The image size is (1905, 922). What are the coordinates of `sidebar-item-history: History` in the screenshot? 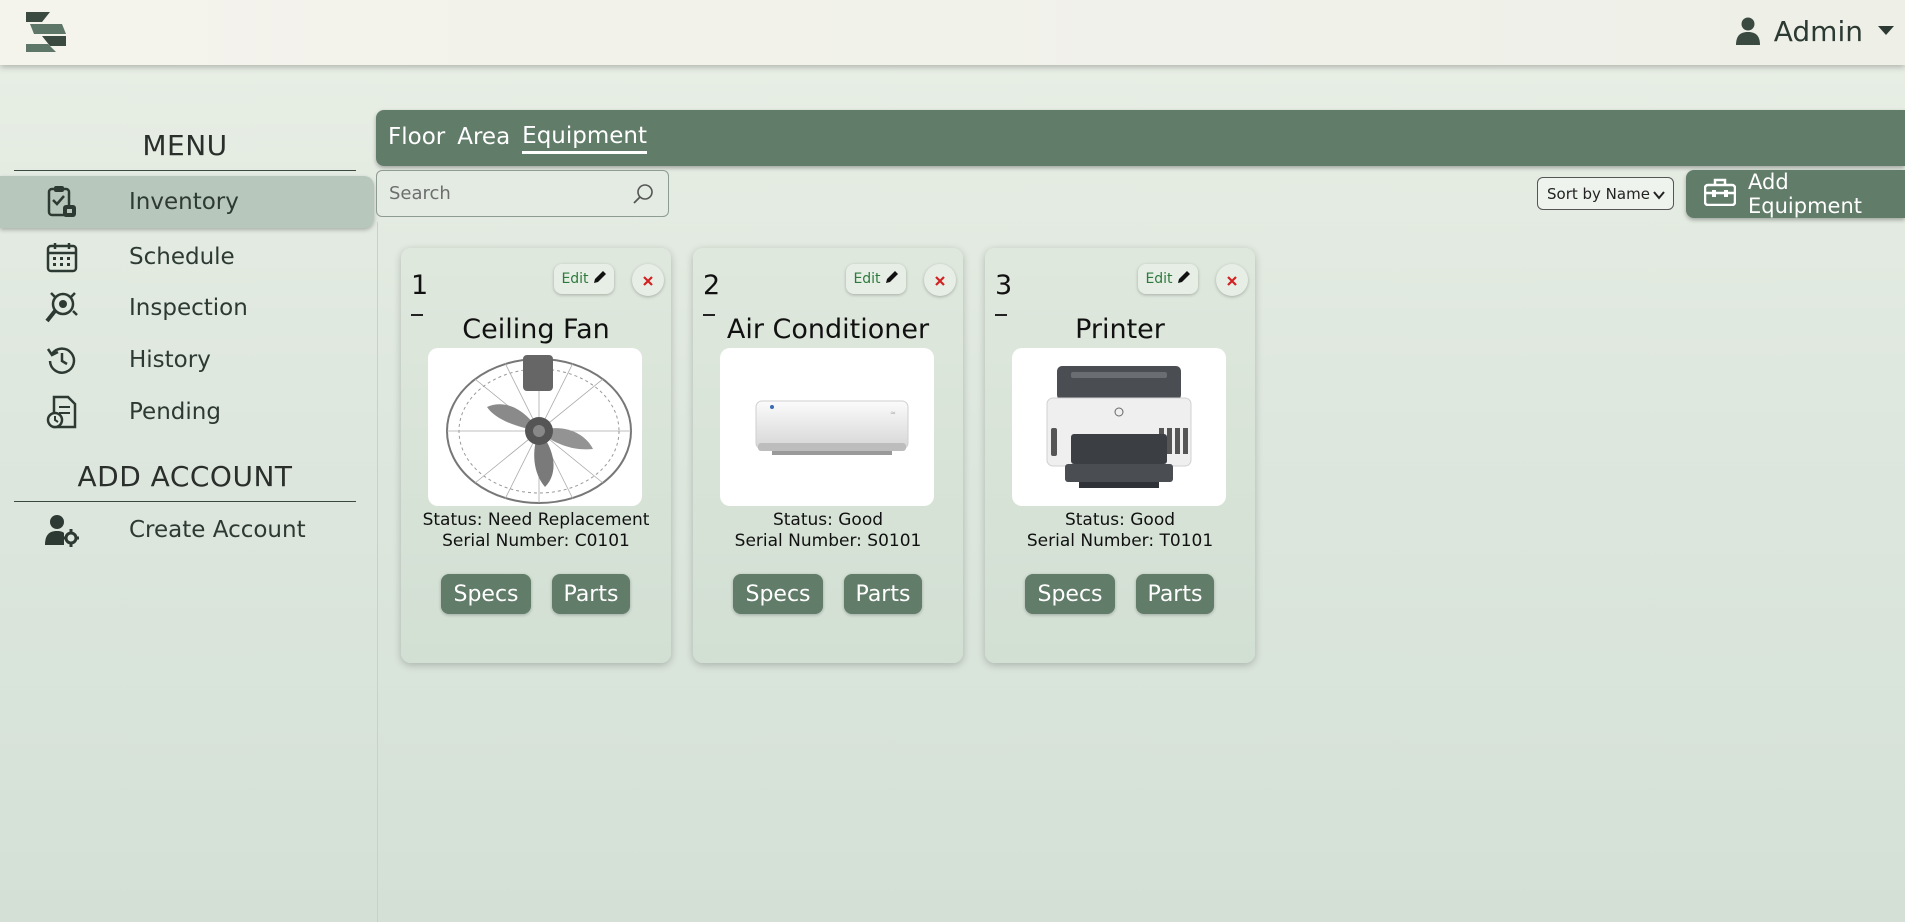 It's located at (187, 360).